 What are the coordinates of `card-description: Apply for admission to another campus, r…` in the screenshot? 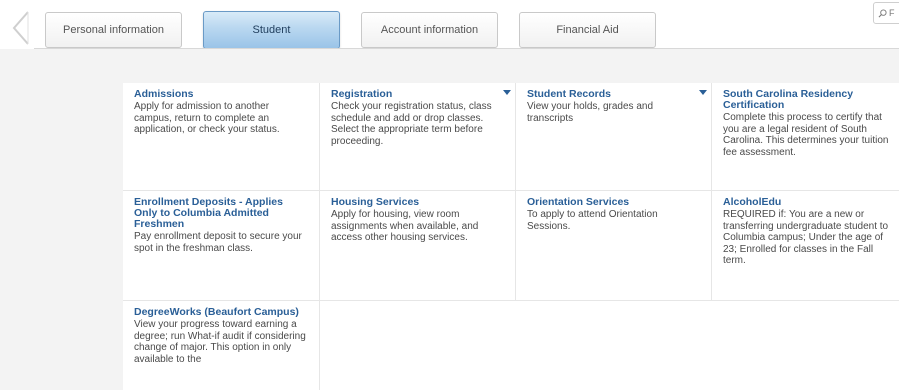 It's located at (207, 118).